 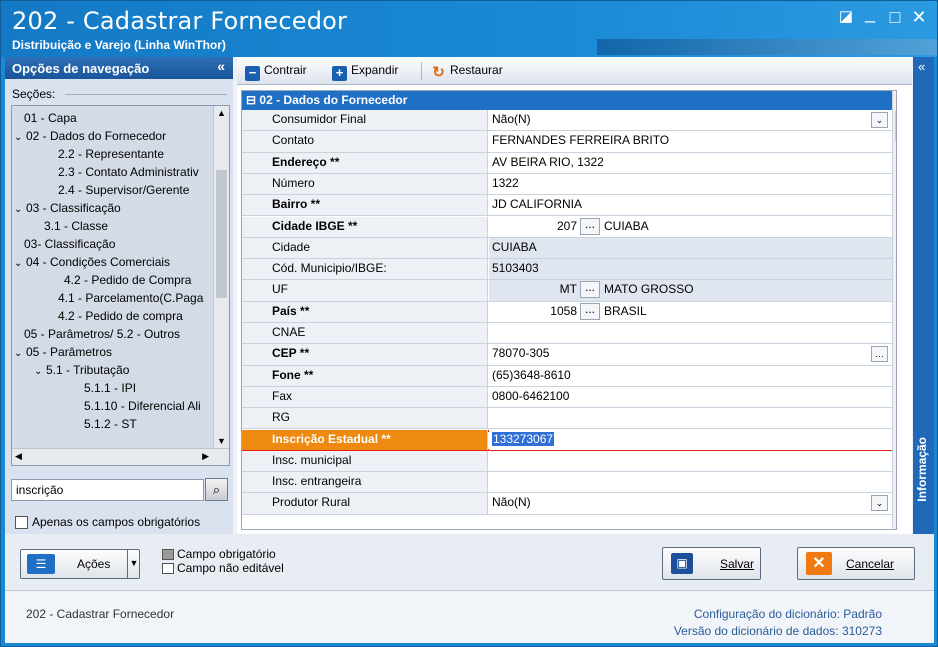 I want to click on tree-item: 4.2 - Pedido de compra, so click(x=120, y=316).